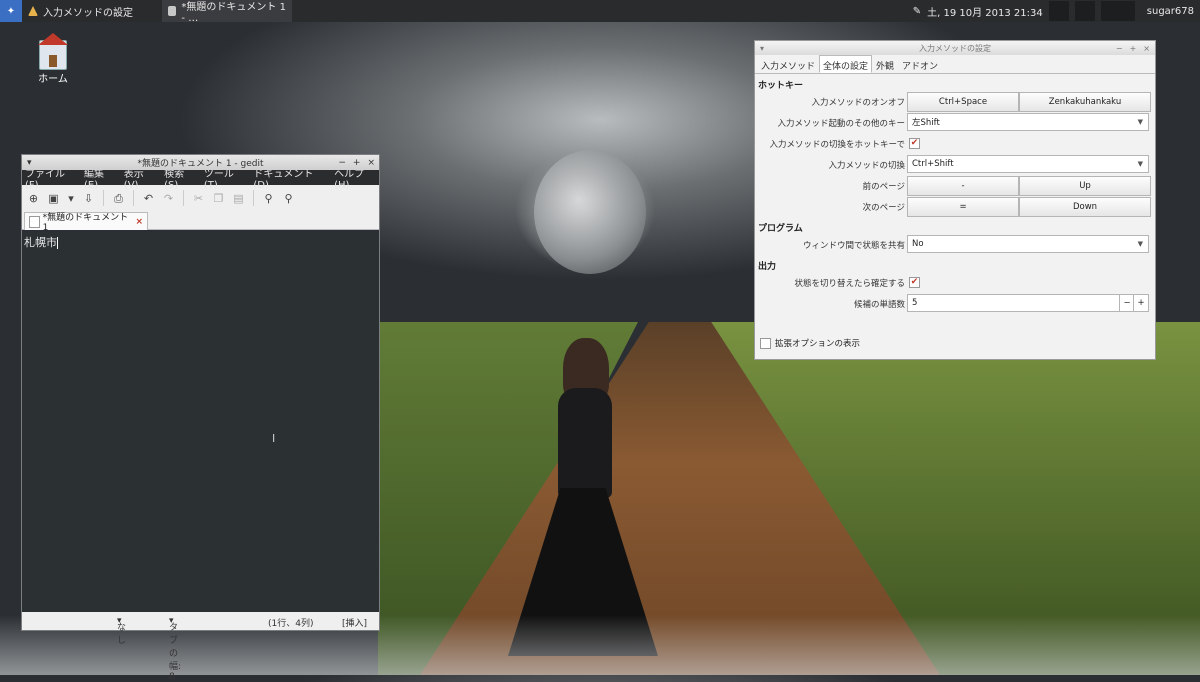 This screenshot has width=1200, height=682. I want to click on switch-key-select: Ctrl+Shift ▼, so click(1028, 164).